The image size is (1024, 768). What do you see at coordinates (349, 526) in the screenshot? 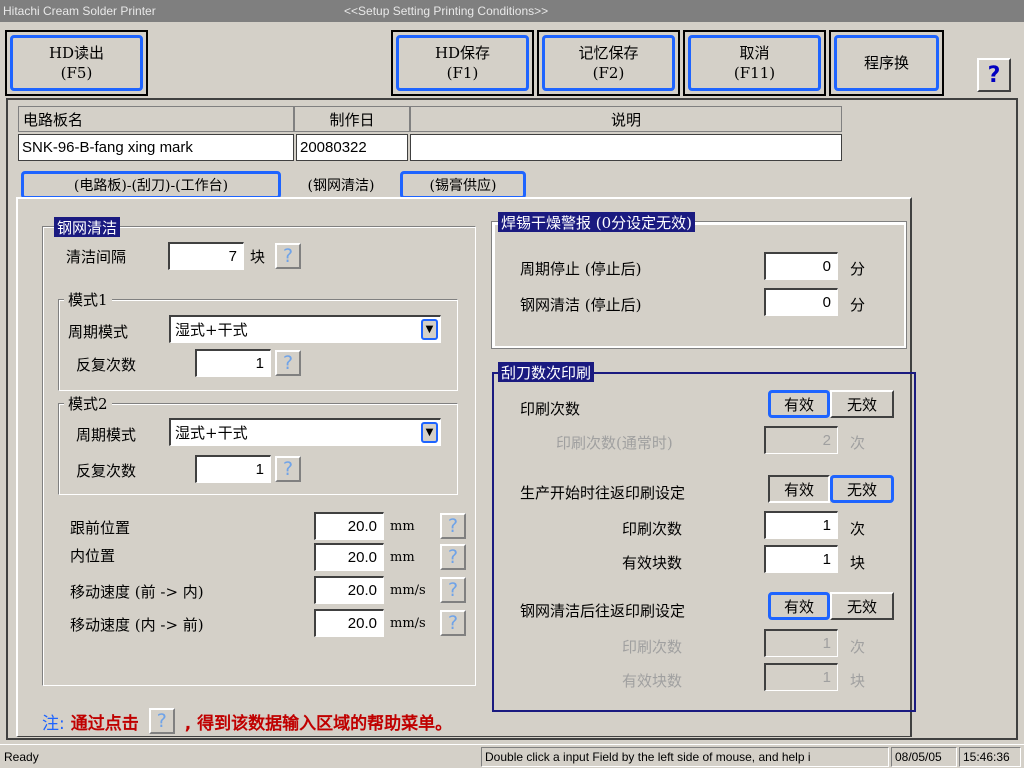
I see `front-position-input: 20.0` at bounding box center [349, 526].